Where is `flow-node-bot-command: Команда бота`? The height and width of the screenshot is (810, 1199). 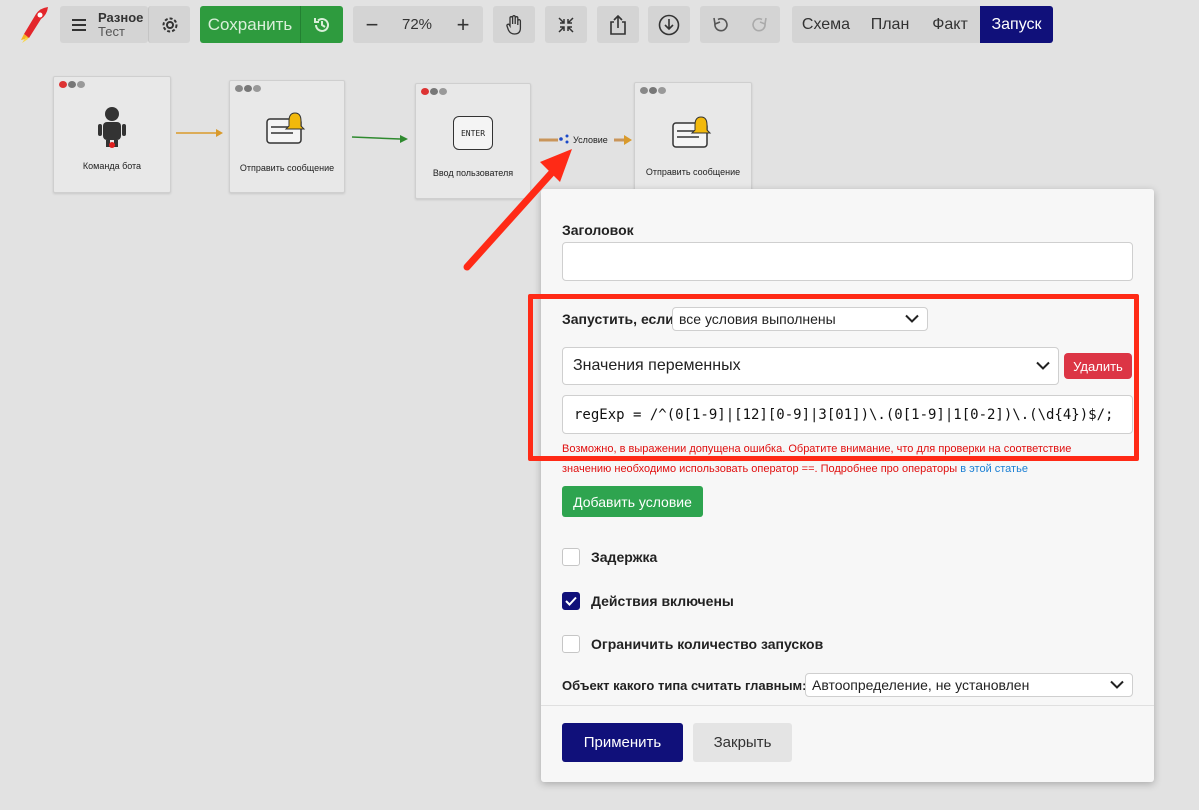 flow-node-bot-command: Команда бота is located at coordinates (112, 134).